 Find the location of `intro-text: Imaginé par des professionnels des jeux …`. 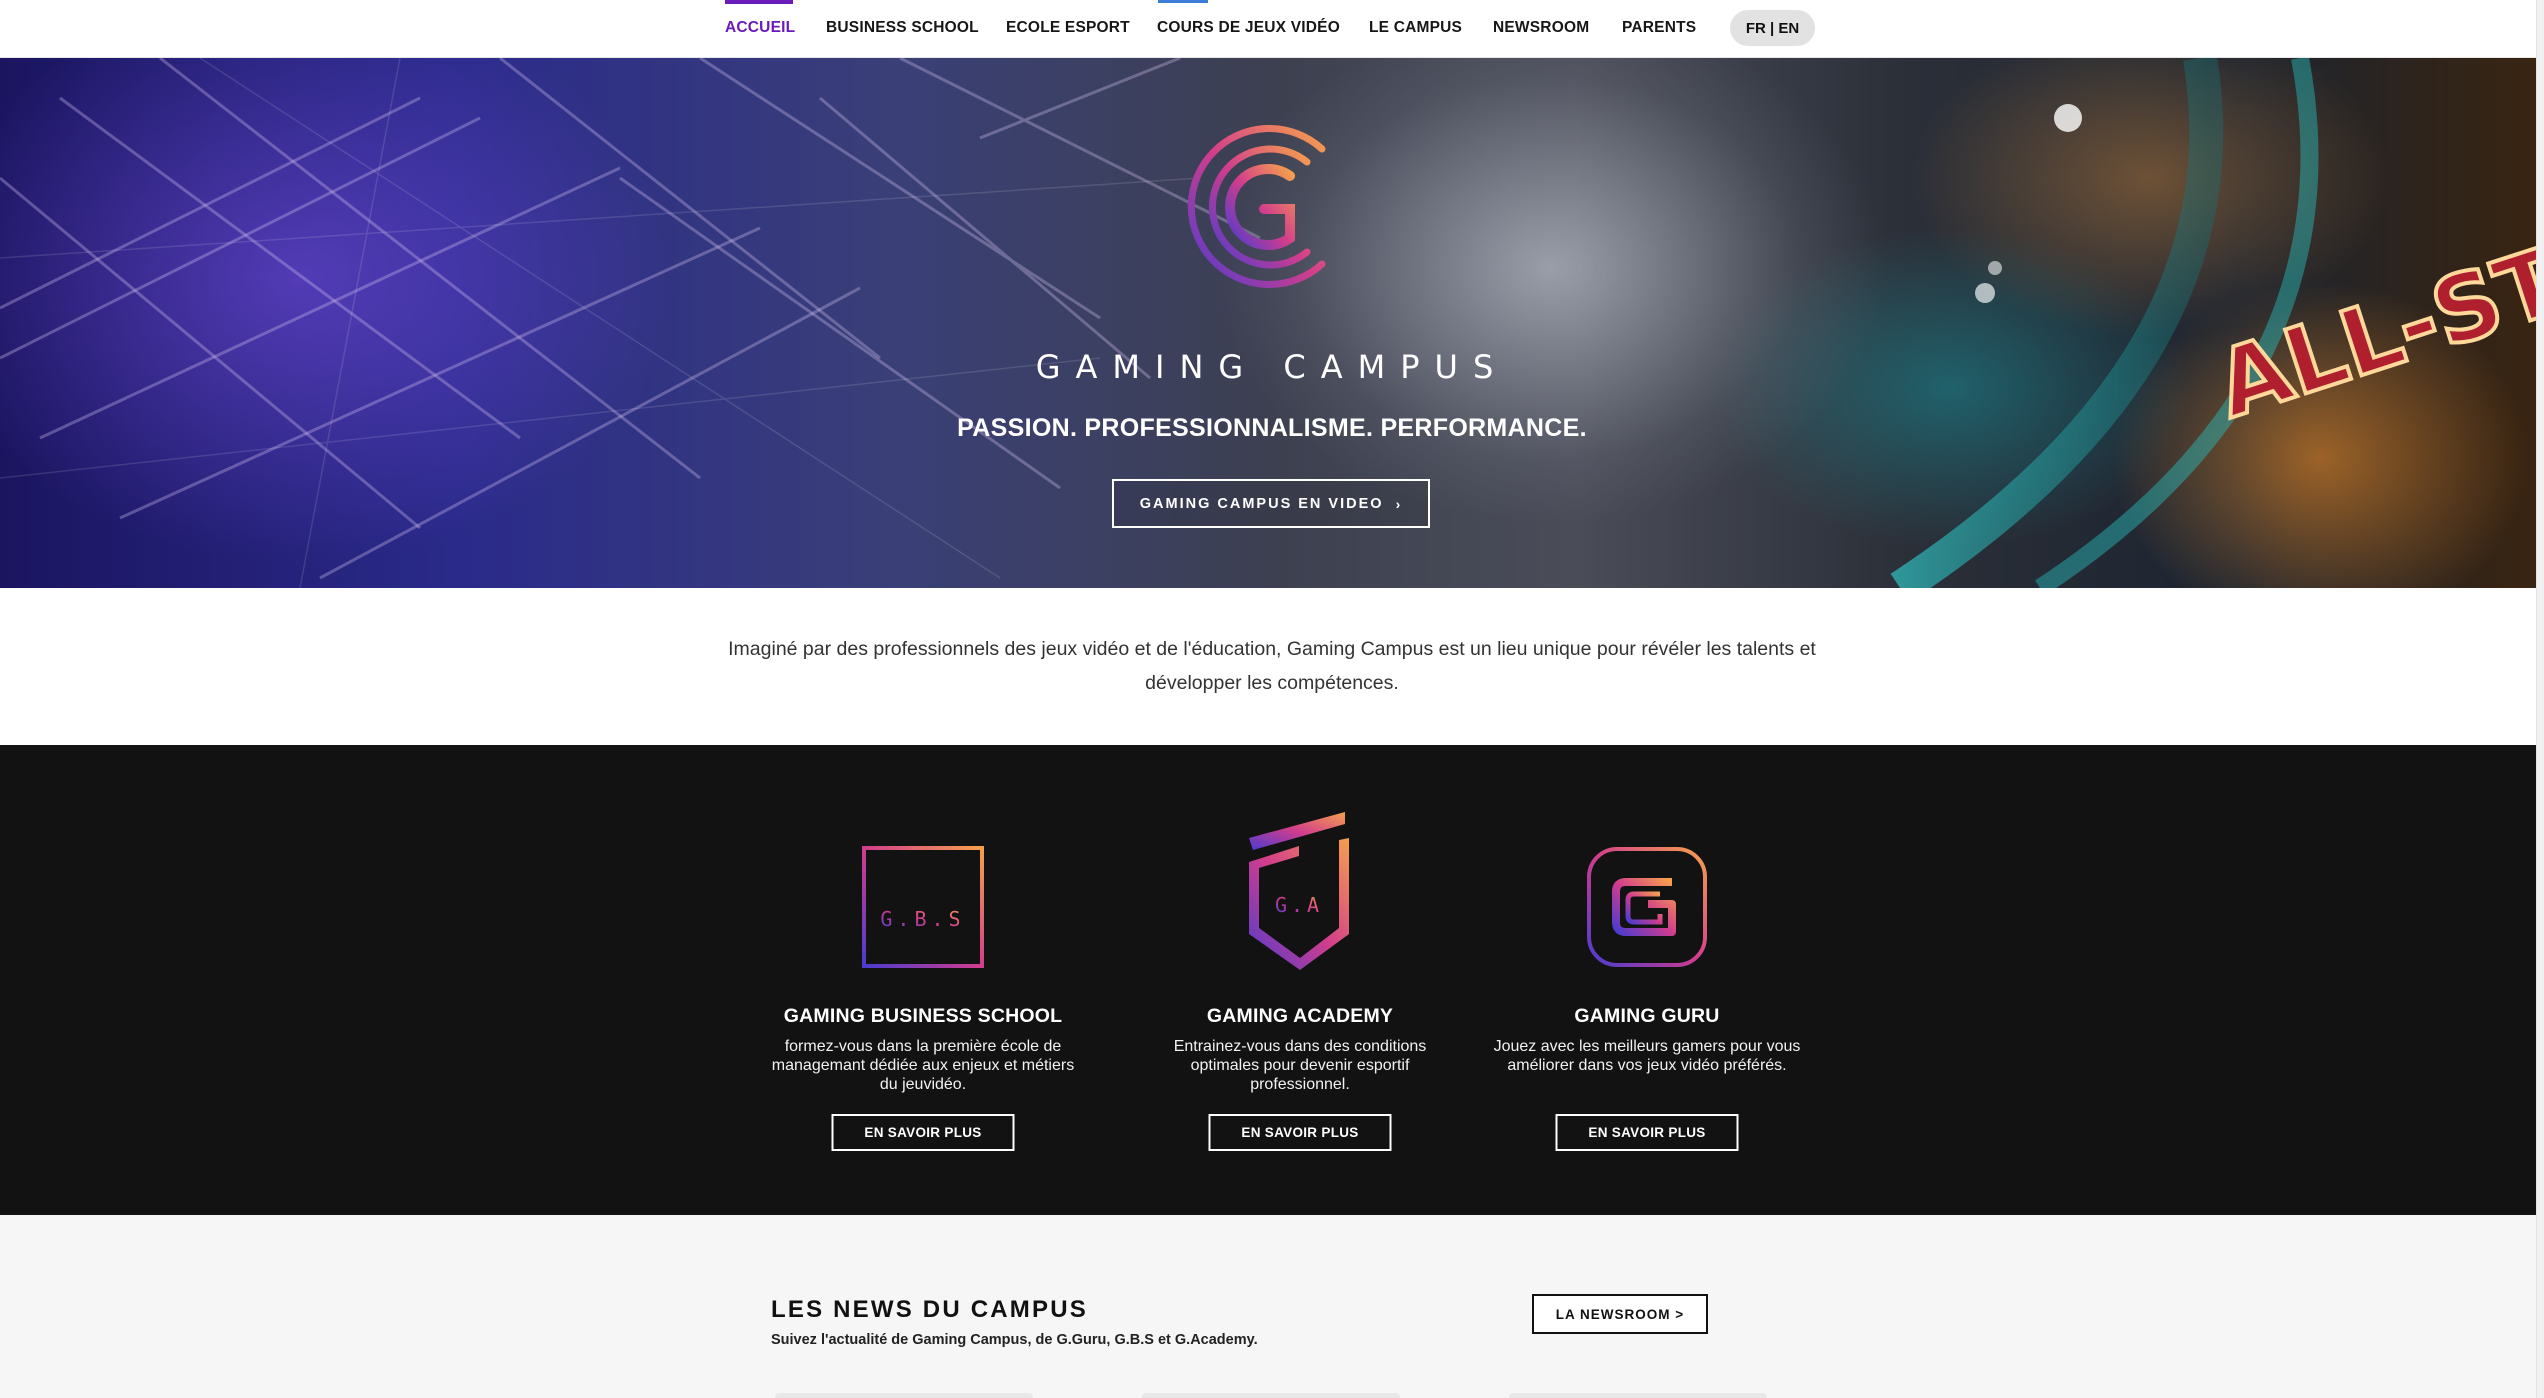

intro-text: Imaginé par des professionnels des jeux … is located at coordinates (1272, 666).